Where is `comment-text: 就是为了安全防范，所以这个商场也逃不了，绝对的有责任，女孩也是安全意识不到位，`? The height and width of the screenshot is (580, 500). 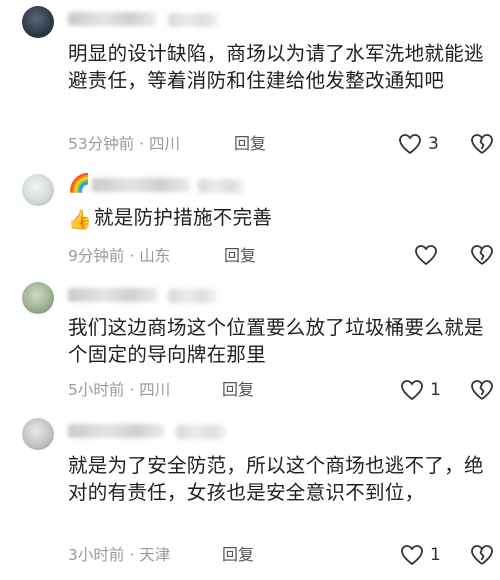 comment-text: 就是为了安全防范，所以这个商场也逃不了，绝对的有责任，女孩也是安全意识不到位， is located at coordinates (276, 479).